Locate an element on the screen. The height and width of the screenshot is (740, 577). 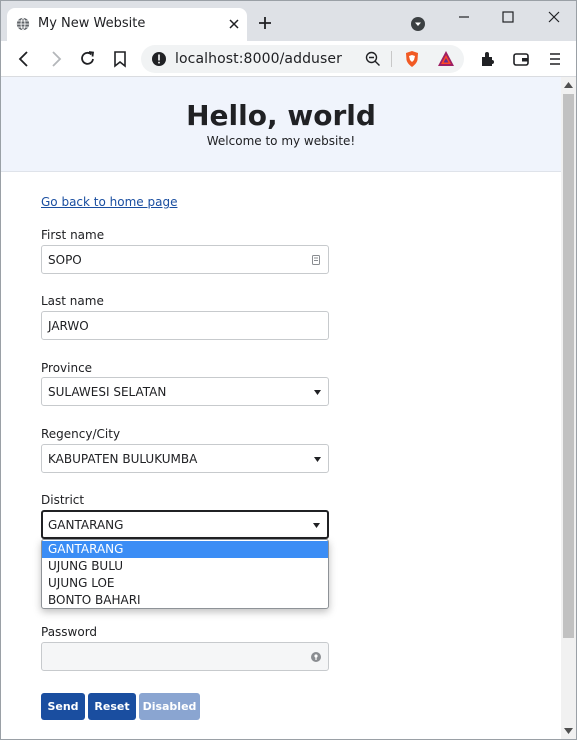
hero-header: Hello, world Welcome to my website! is located at coordinates (281, 124).